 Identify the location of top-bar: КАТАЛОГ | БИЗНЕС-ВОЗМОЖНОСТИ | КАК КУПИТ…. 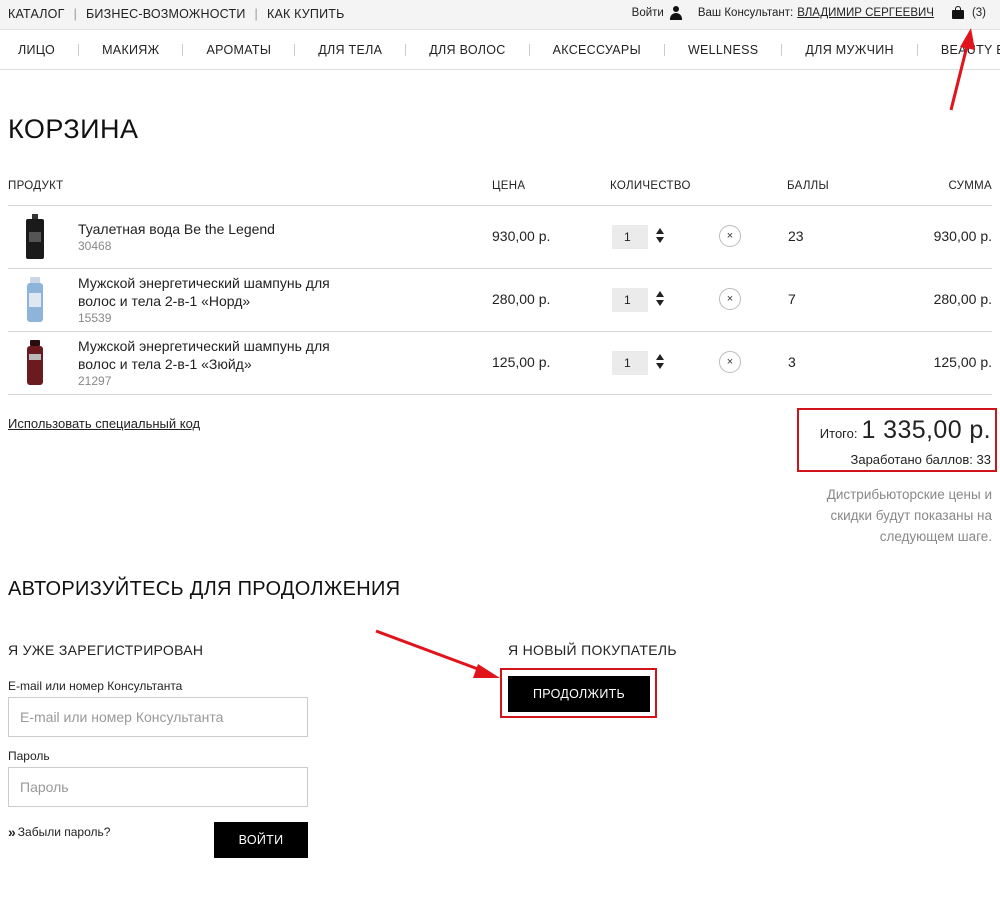
(500, 15).